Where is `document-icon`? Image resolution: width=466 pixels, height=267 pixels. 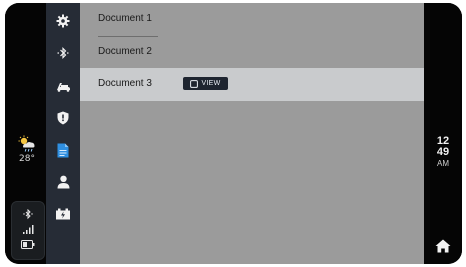
document-icon is located at coordinates (63, 150).